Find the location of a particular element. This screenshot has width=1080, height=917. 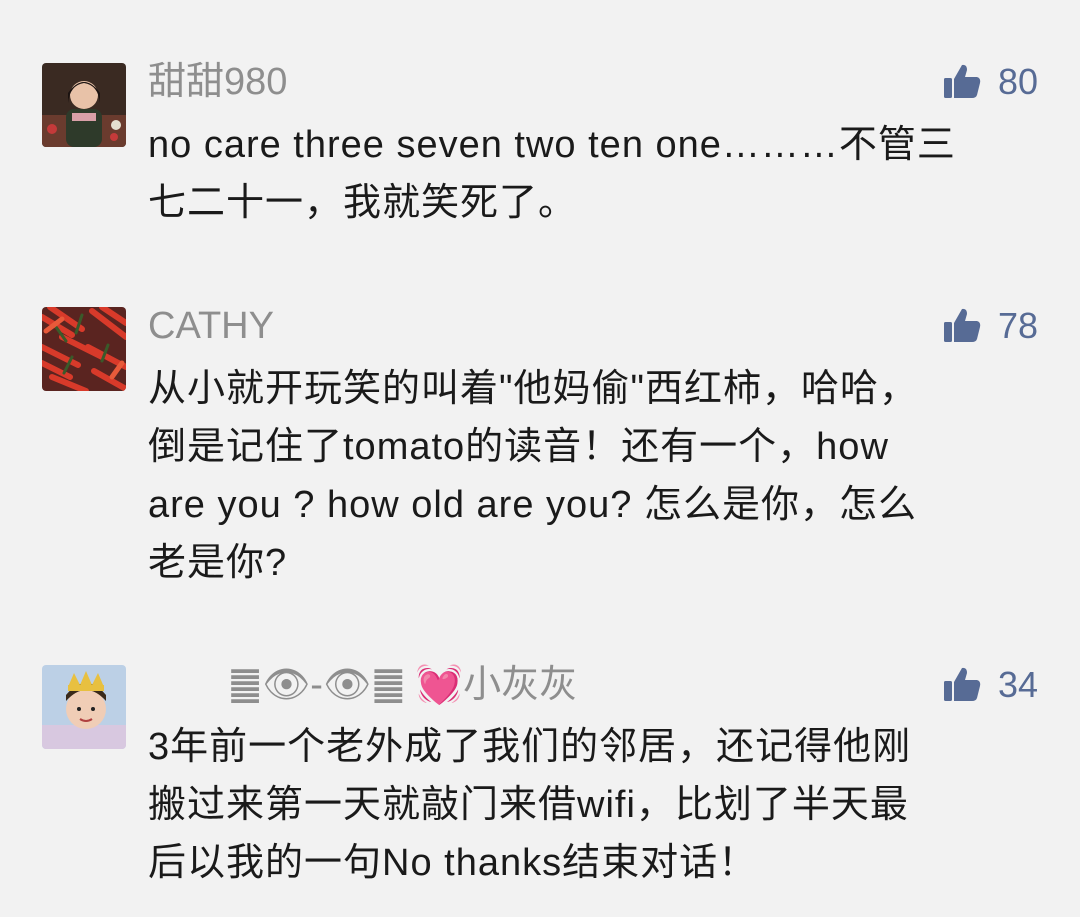

comment-line: 老是你? is located at coordinates (218, 563).